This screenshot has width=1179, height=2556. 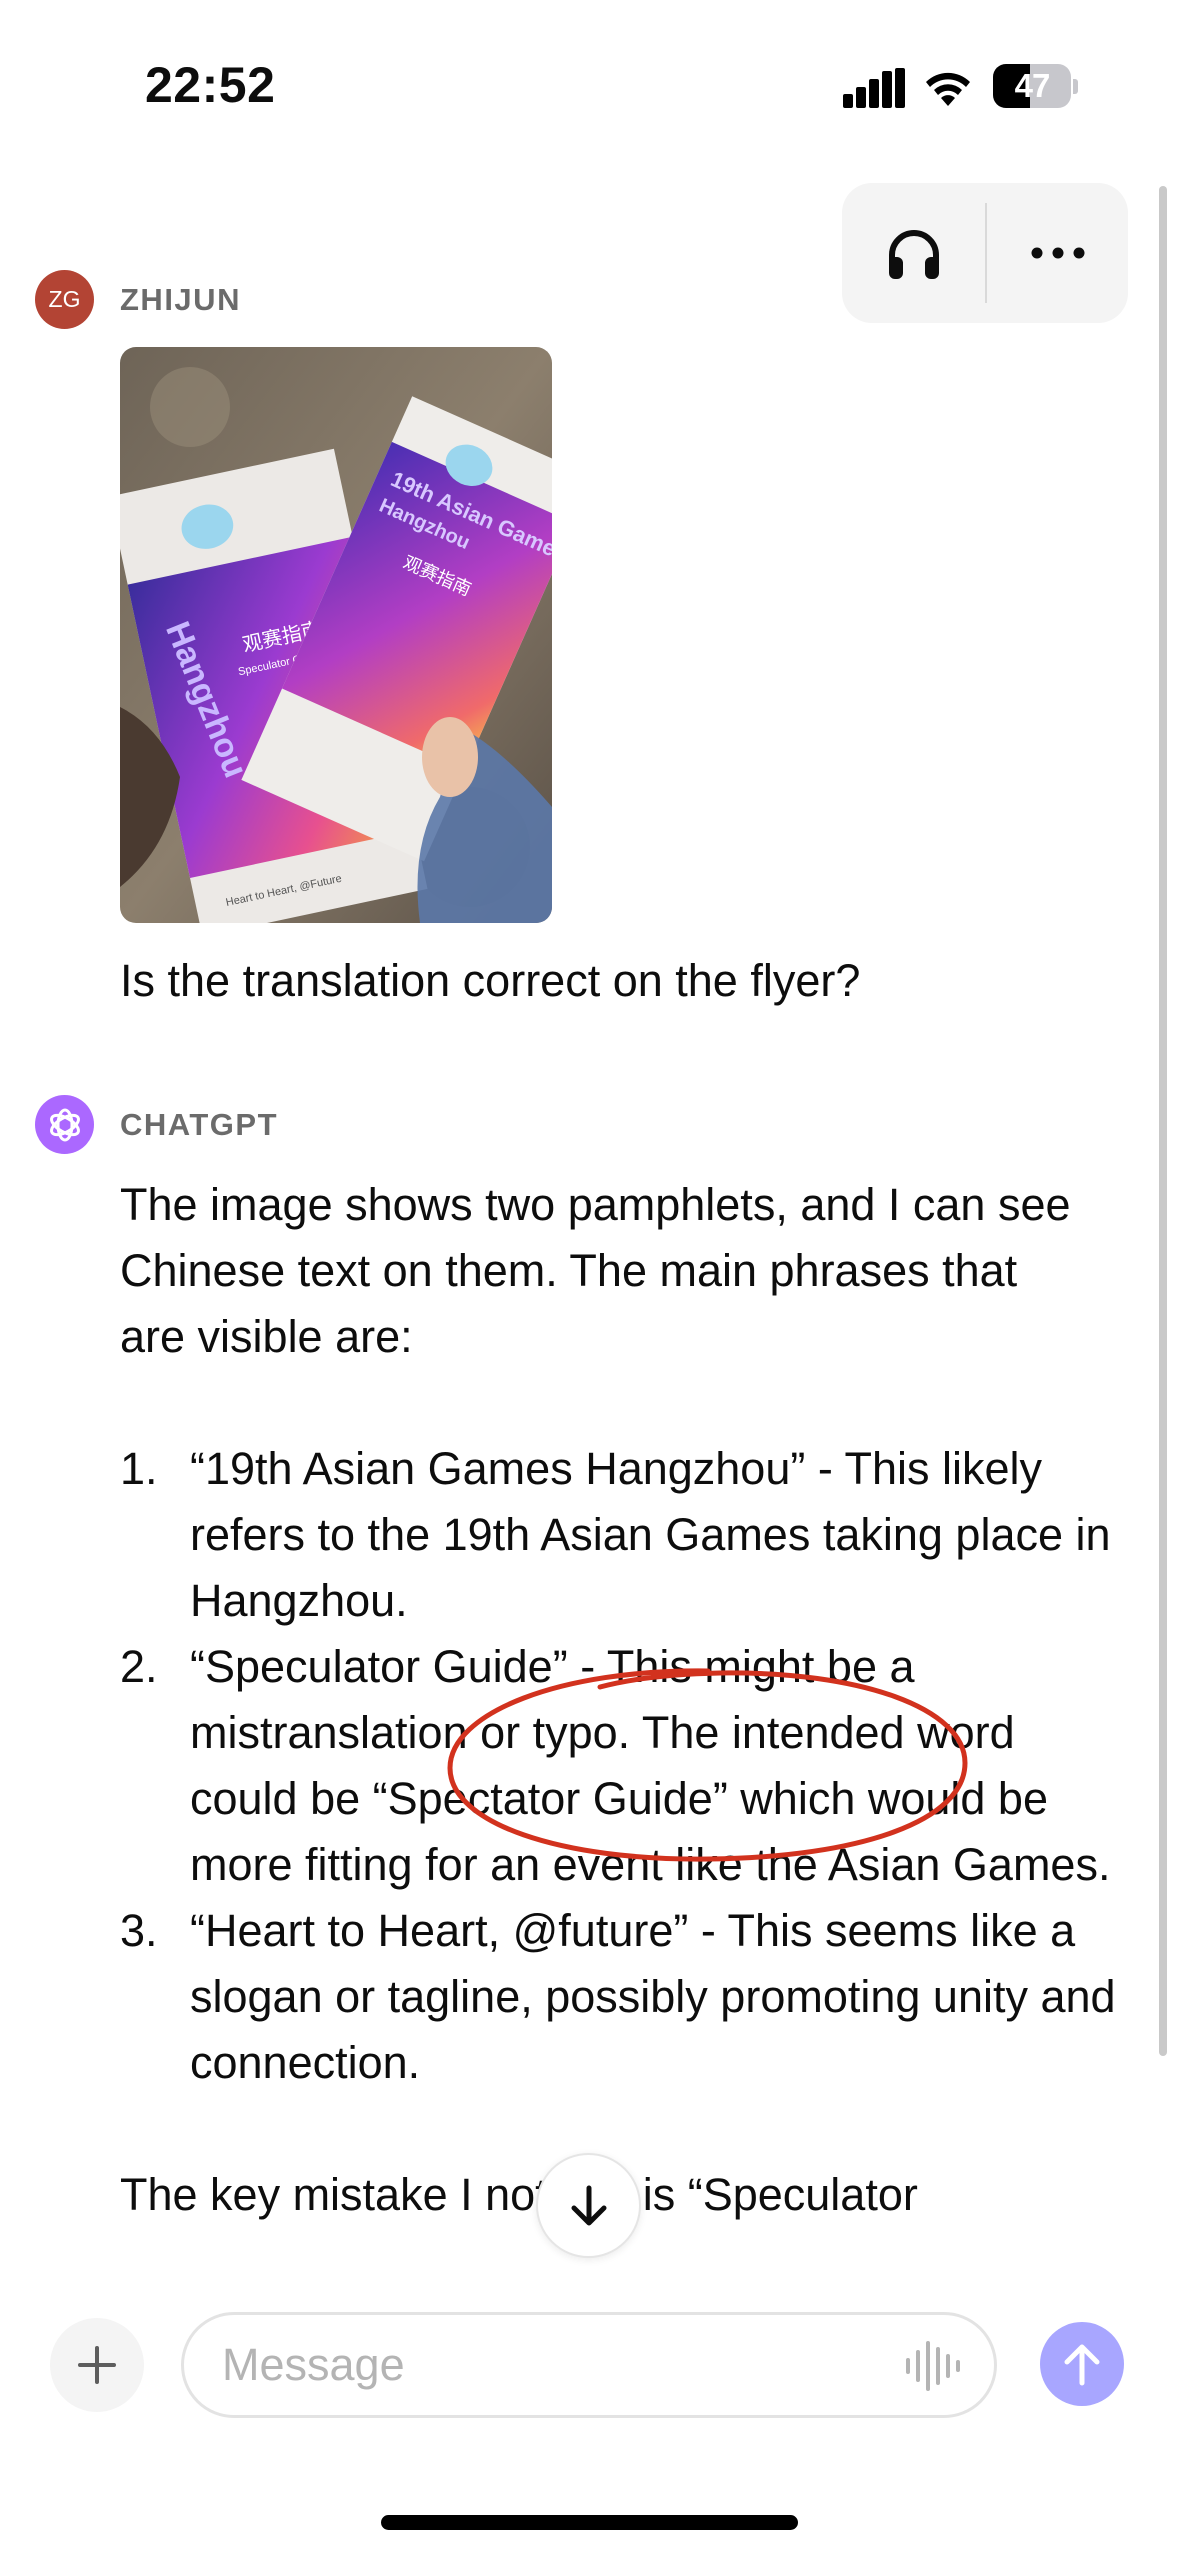 What do you see at coordinates (64, 299) in the screenshot?
I see `user-avatar: ZG` at bounding box center [64, 299].